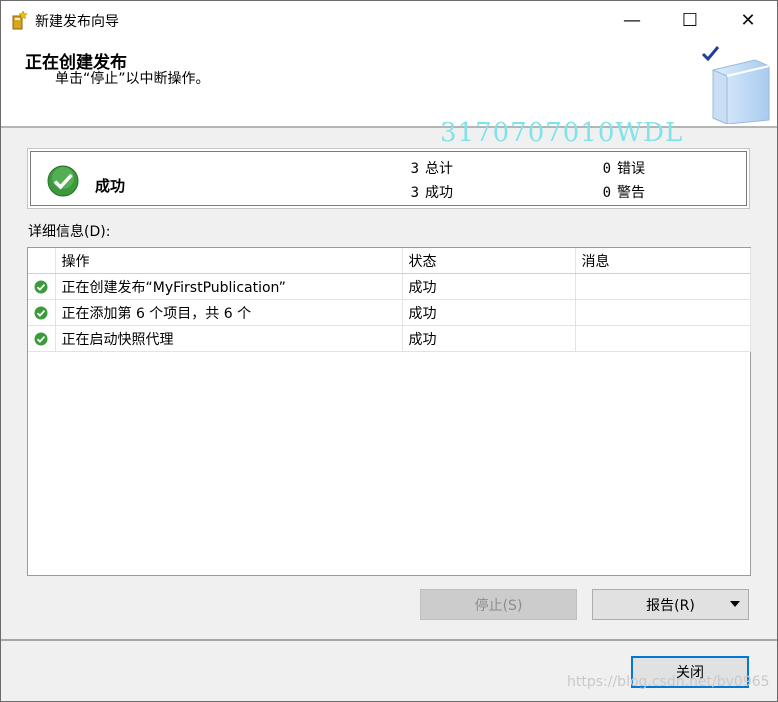 The width and height of the screenshot is (778, 702). I want to click on wizard-header: 正在创建发布 单击“停止”以中断操作。, so click(389, 84).